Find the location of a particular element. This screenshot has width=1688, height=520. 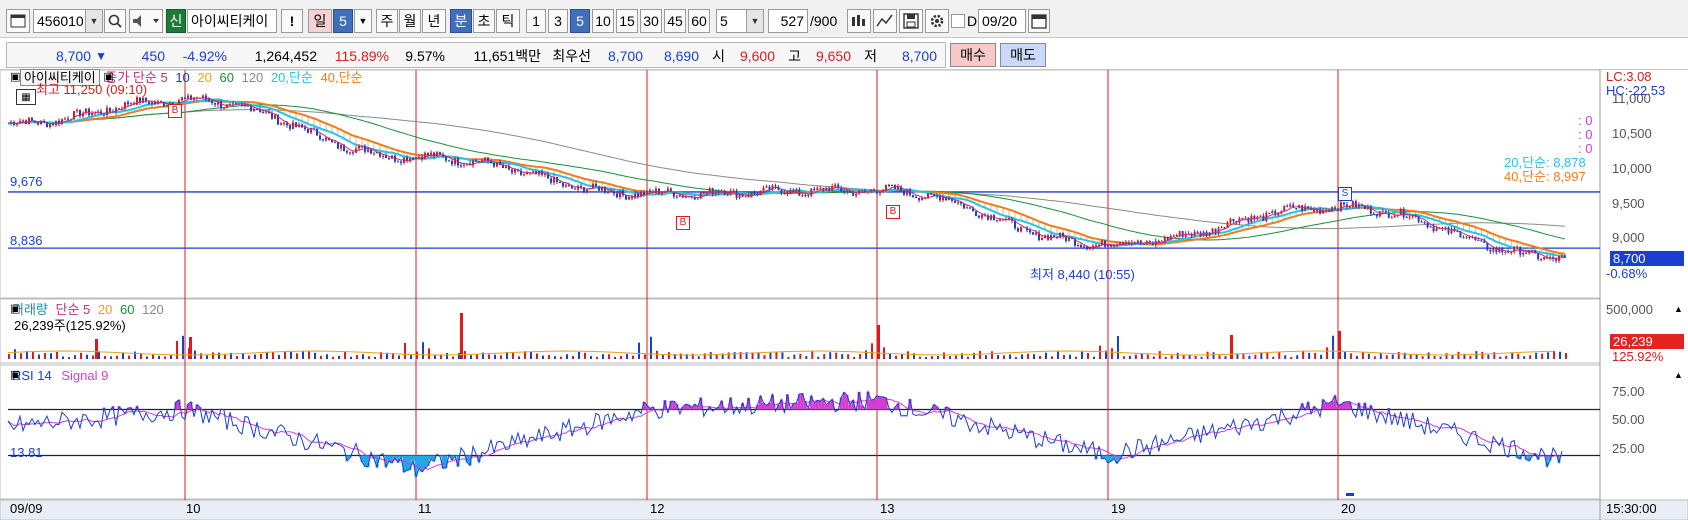

tools-button is located at coordinates (859, 21).